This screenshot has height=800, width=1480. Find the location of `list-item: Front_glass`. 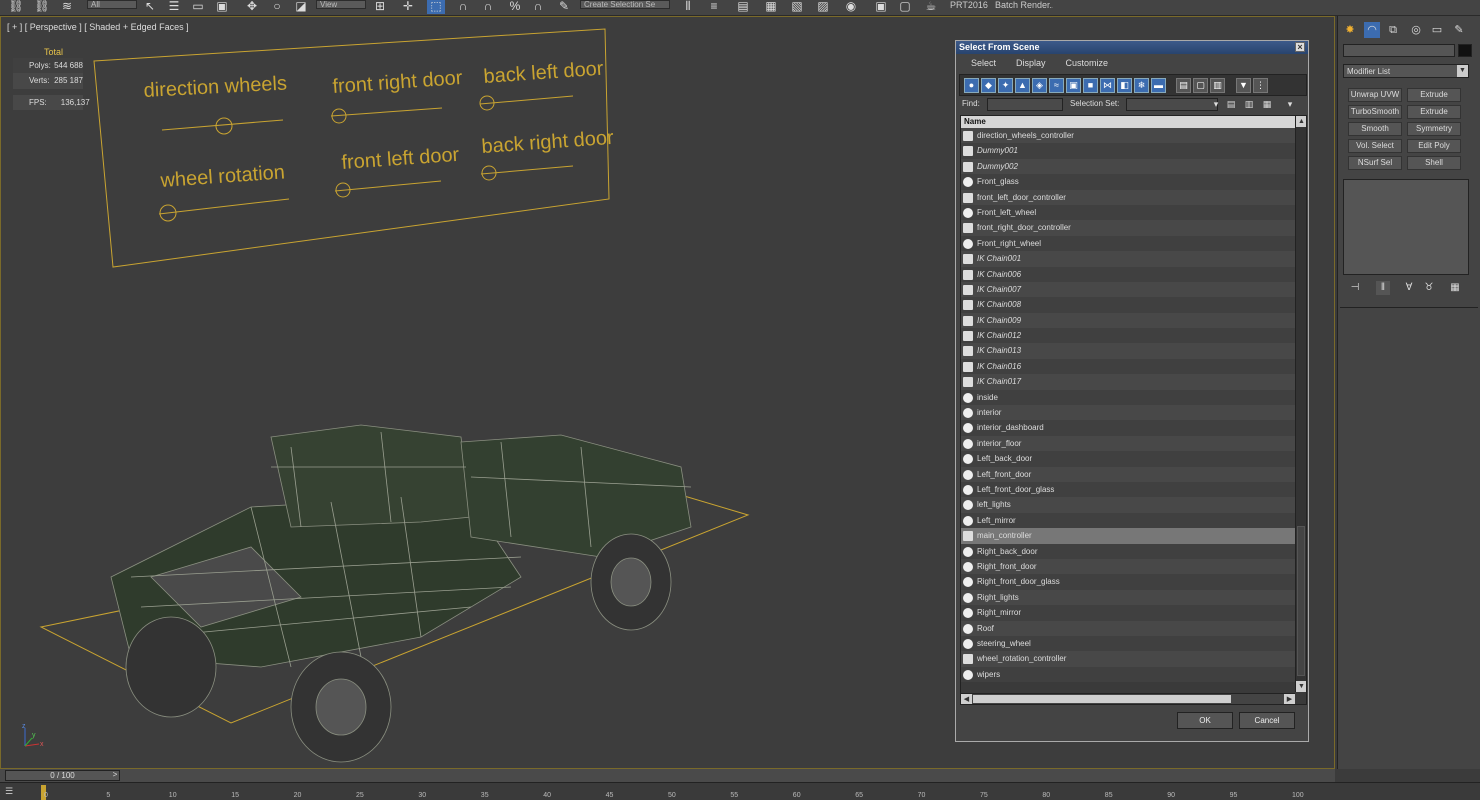

list-item: Front_glass is located at coordinates (1128, 182).